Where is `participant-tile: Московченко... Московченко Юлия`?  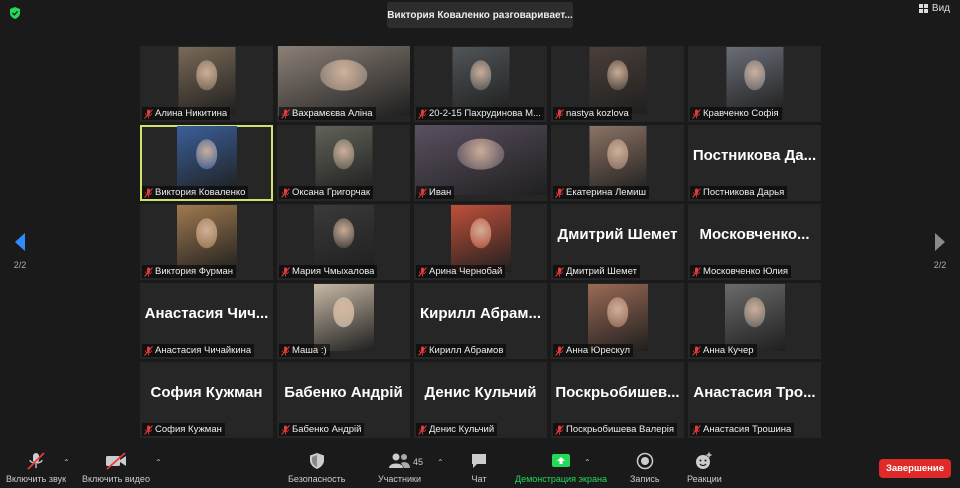
participant-tile: Московченко... Московченко Юлия is located at coordinates (754, 242).